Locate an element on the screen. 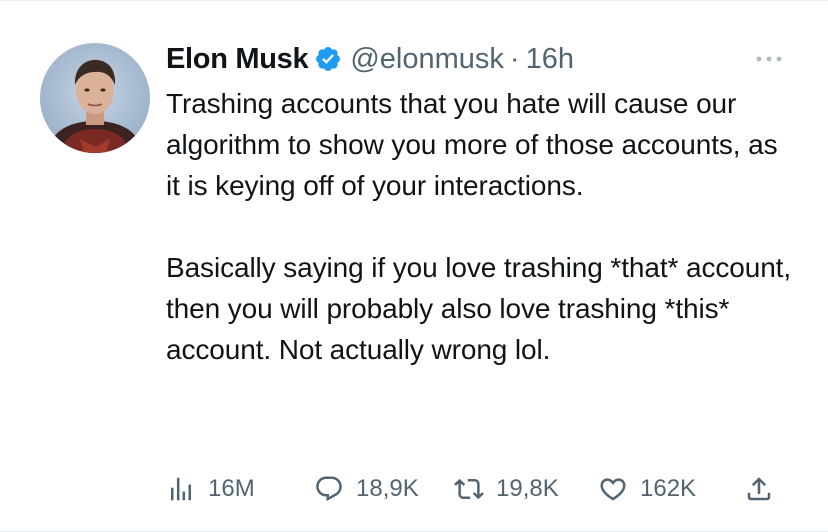  reply-bubble-icon is located at coordinates (329, 489).